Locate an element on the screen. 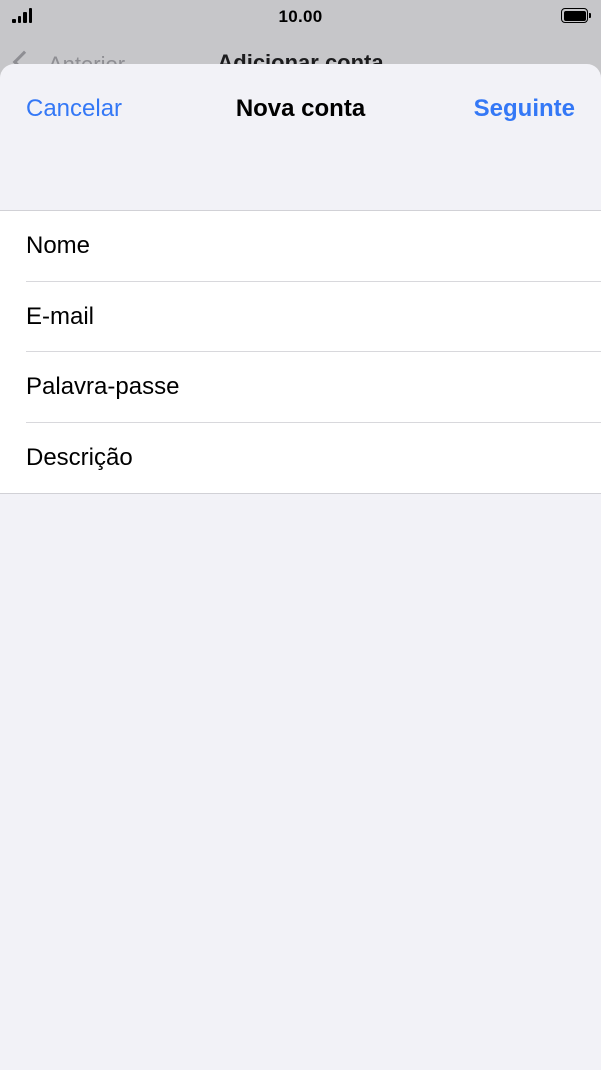  description-field-row is located at coordinates (300, 458).